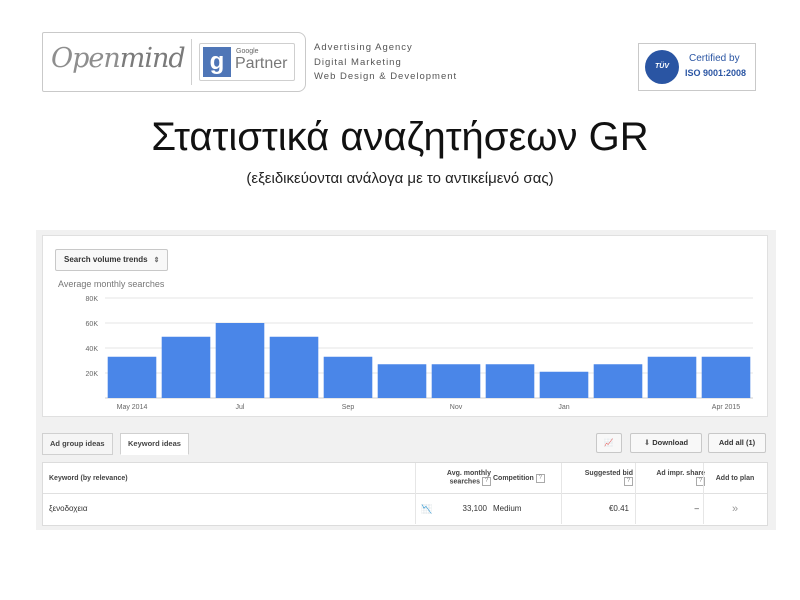  I want to click on share-header: Ad impr. share, so click(680, 473).